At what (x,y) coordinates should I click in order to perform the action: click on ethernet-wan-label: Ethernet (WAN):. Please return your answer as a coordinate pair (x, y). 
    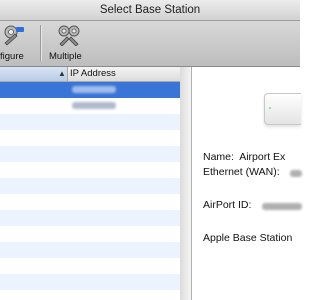
    Looking at the image, I should click on (241, 172).